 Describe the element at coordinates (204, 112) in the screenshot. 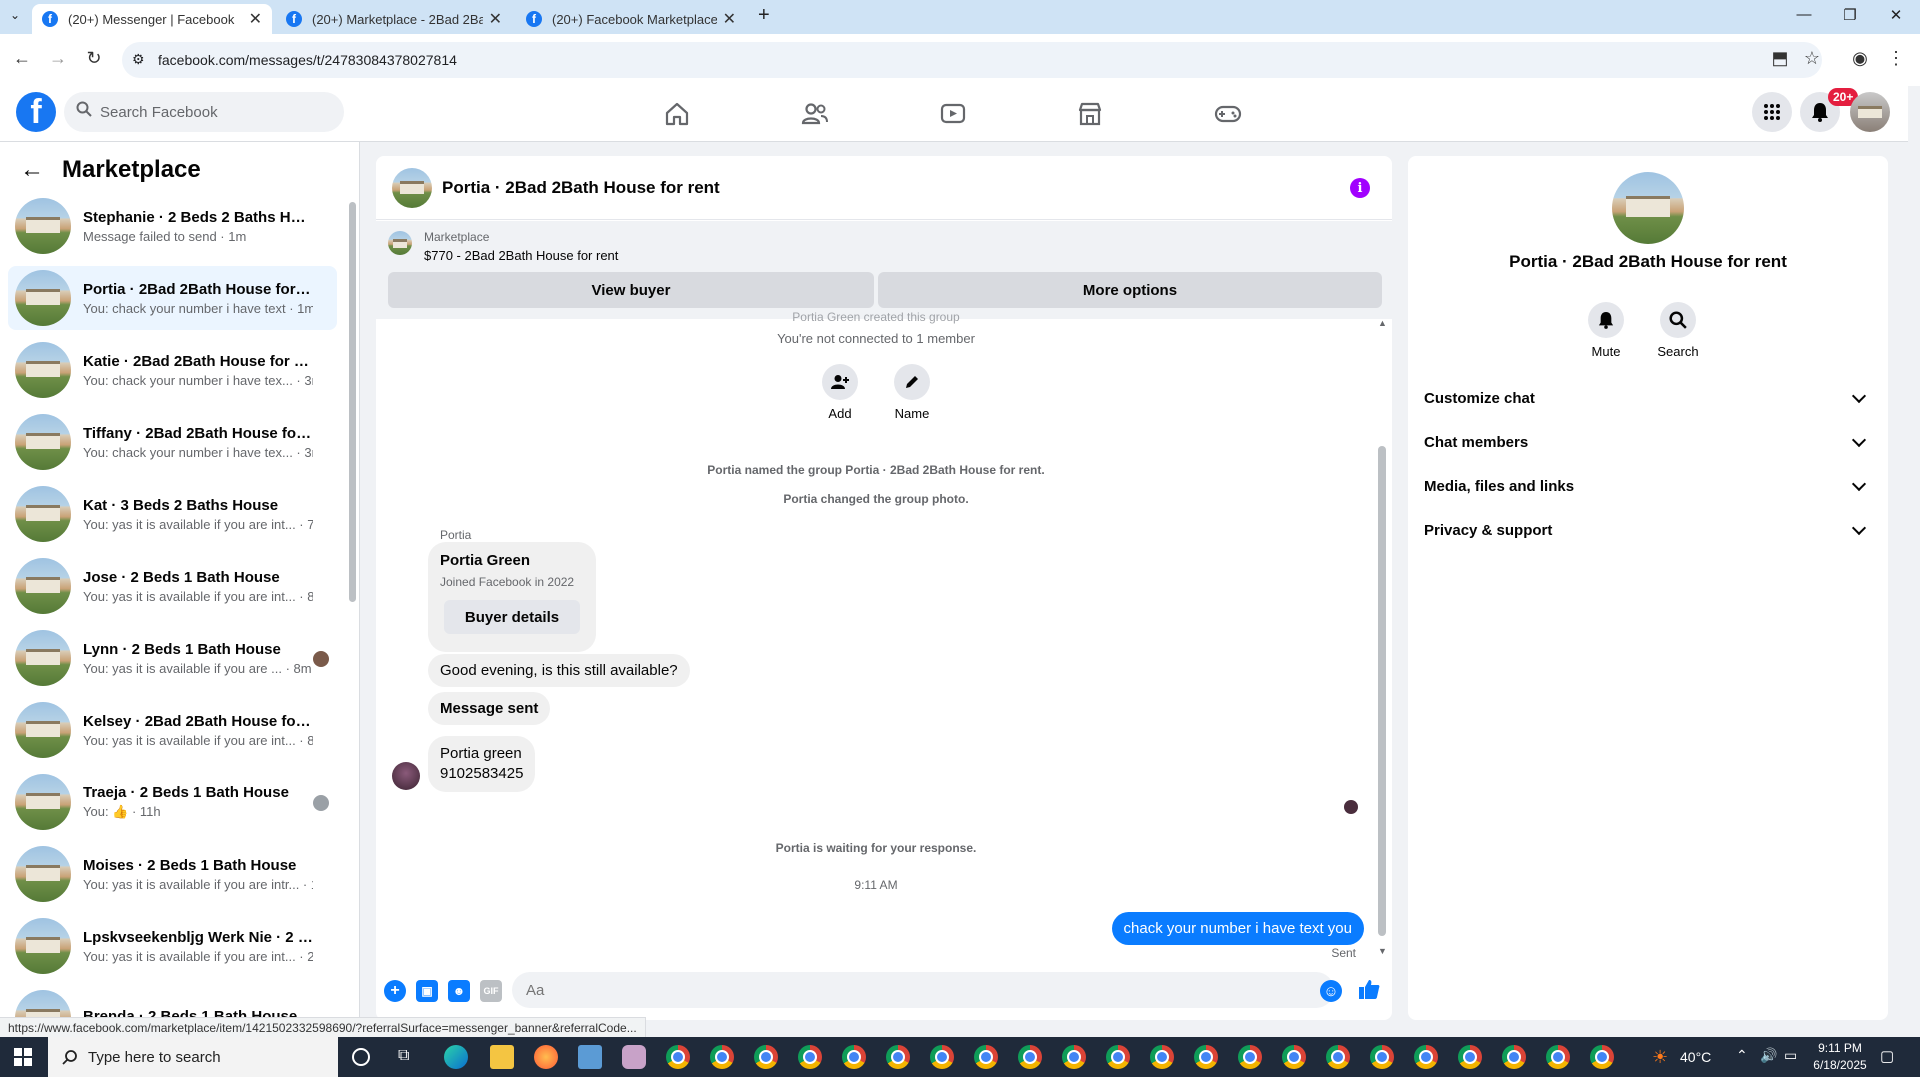

I see `search-facebook-input: Search Facebook` at that location.